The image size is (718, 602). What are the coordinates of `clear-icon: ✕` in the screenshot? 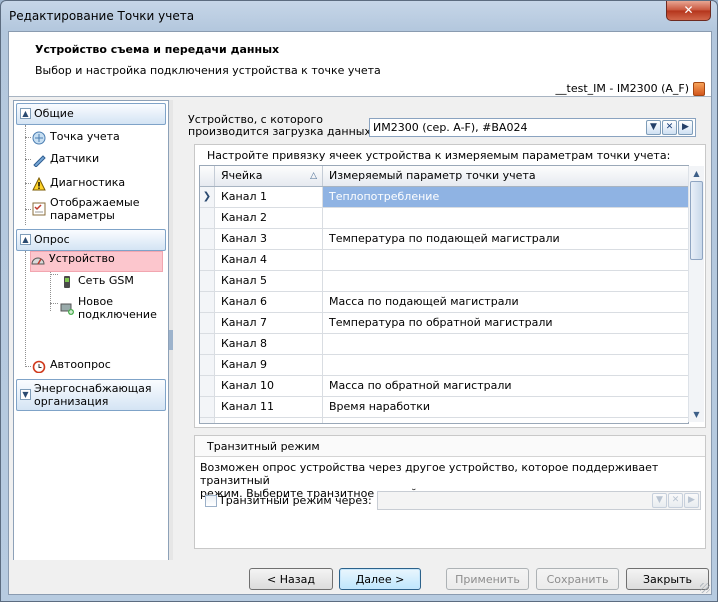 It's located at (669, 127).